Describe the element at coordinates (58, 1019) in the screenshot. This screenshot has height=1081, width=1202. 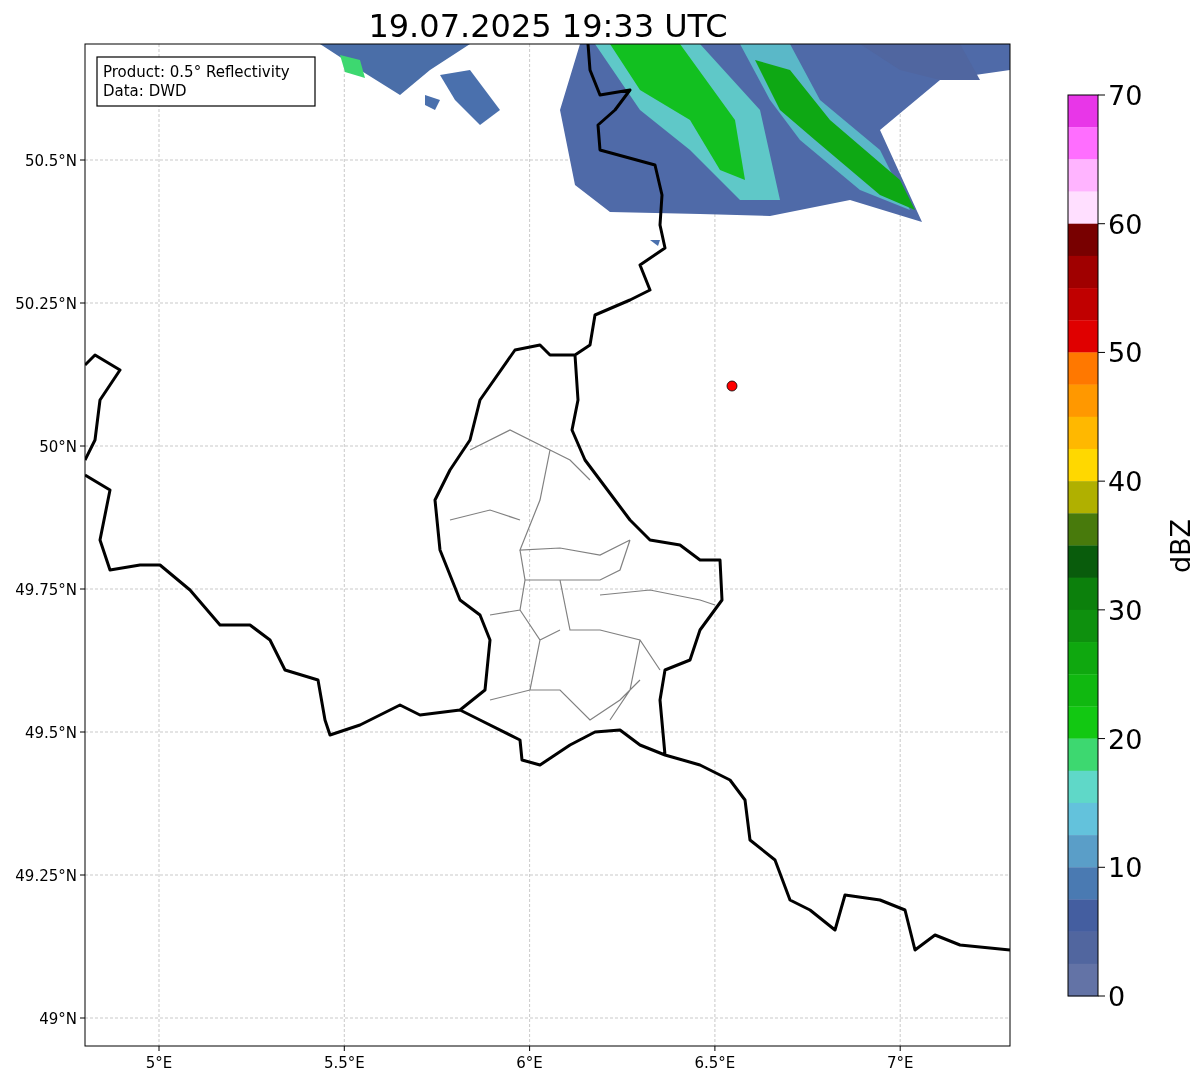
I see `latitude-label: 49°N` at that location.